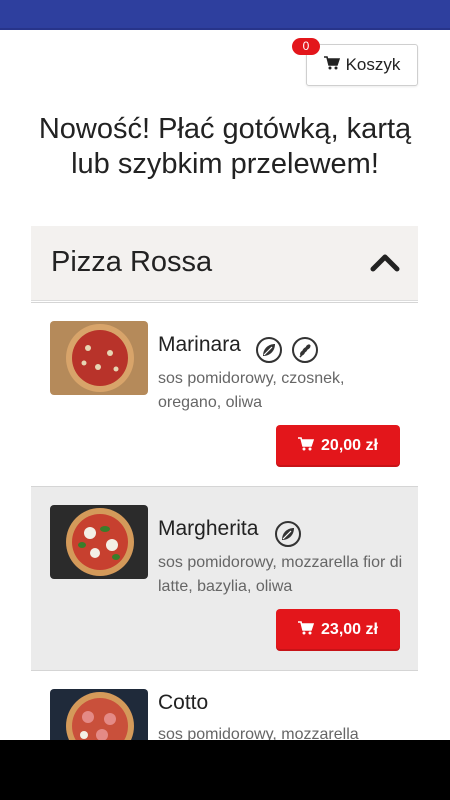  What do you see at coordinates (349, 445) in the screenshot?
I see `price-label: 20,00 zł` at bounding box center [349, 445].